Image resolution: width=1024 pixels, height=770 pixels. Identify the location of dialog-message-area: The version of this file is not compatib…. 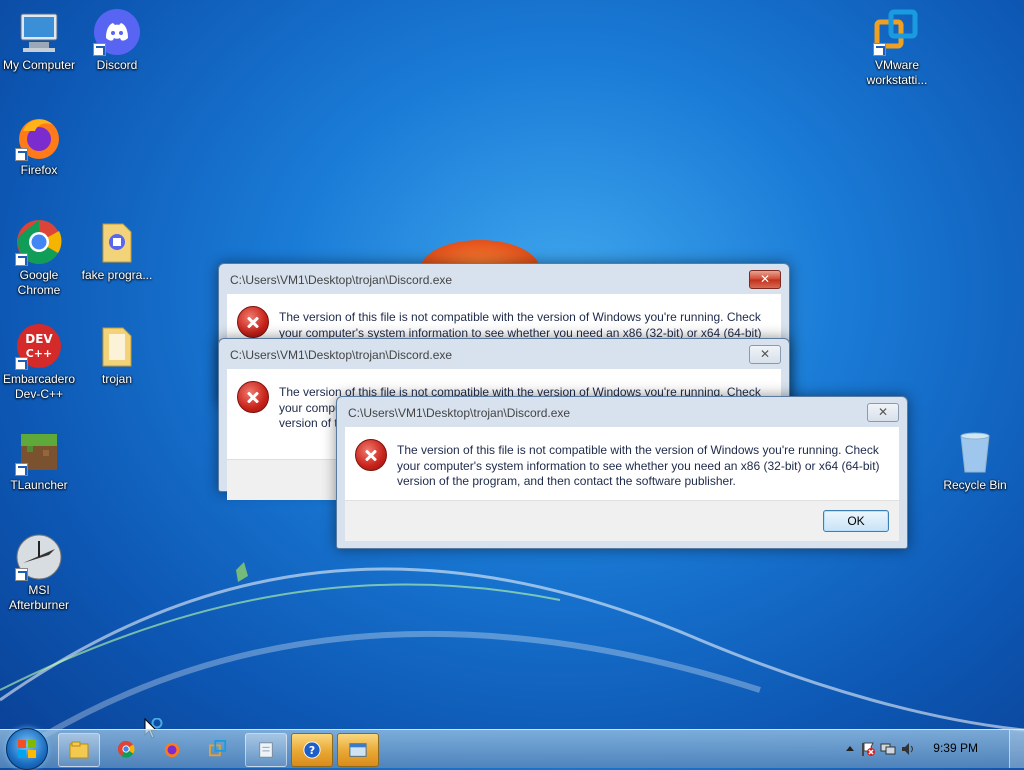
(622, 465).